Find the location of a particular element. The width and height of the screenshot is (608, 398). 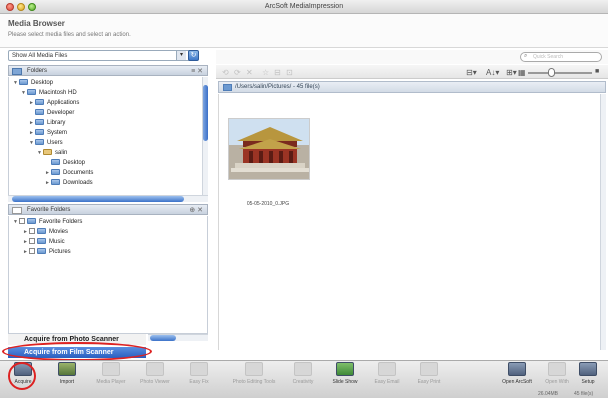

open-arcsoft-button: Open ArcSoft is located at coordinates (517, 373).